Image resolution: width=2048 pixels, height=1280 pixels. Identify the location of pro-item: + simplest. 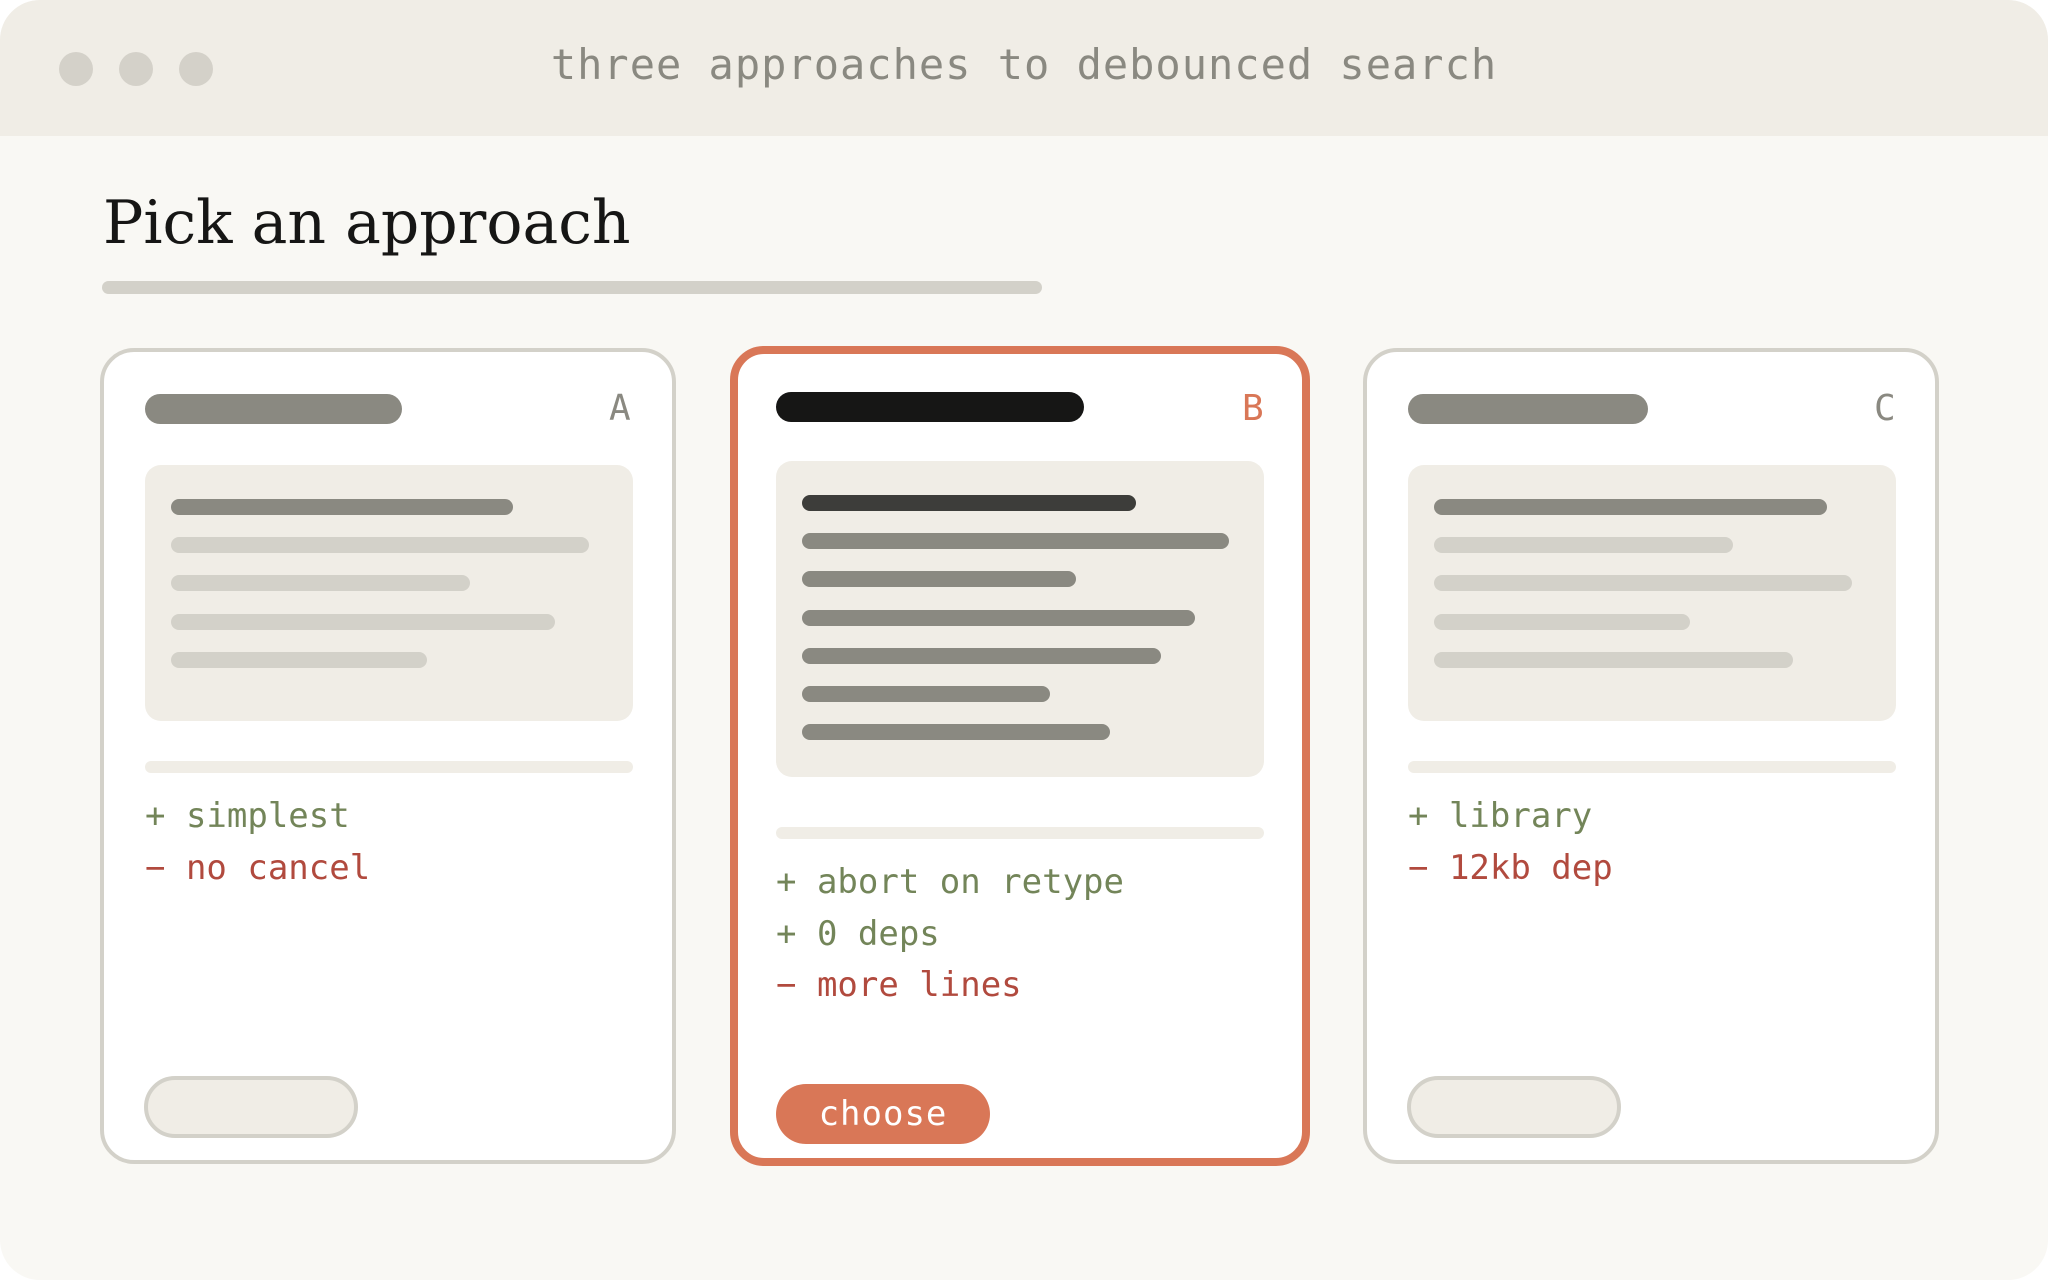
(247, 816).